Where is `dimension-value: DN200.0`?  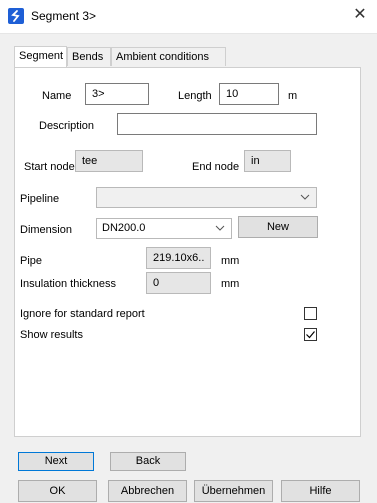
dimension-value: DN200.0 is located at coordinates (124, 228).